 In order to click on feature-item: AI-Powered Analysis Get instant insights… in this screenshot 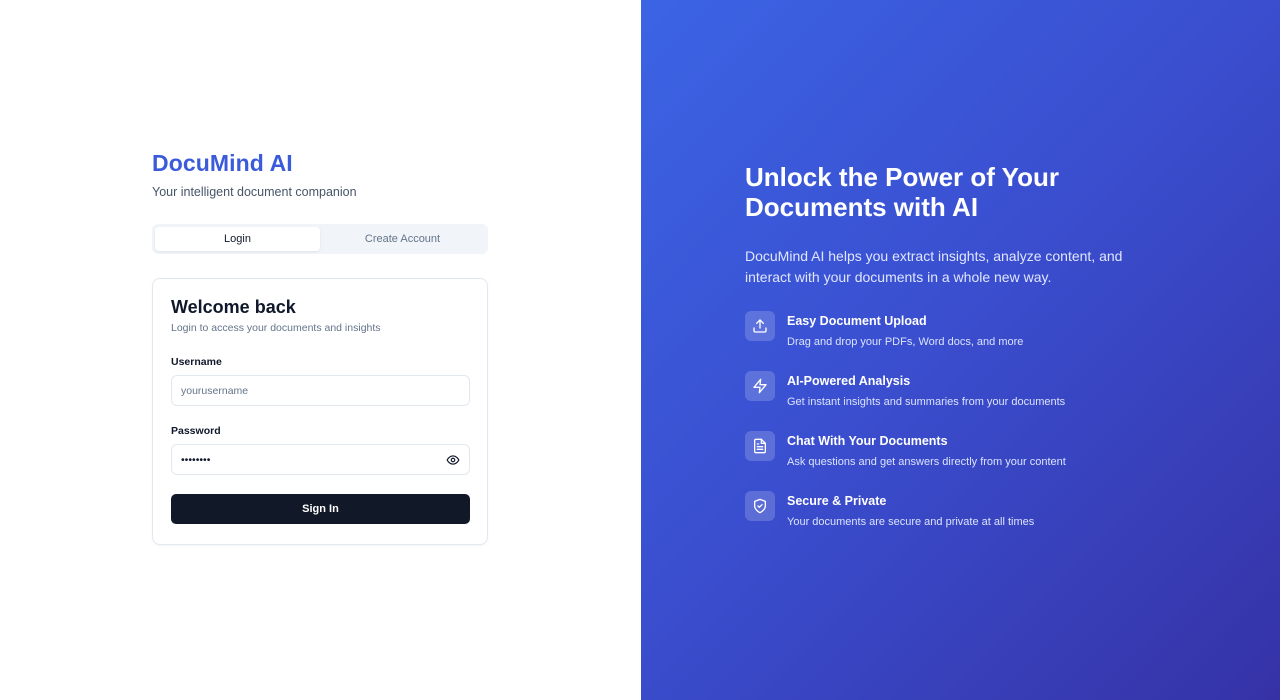, I will do `click(960, 401)`.